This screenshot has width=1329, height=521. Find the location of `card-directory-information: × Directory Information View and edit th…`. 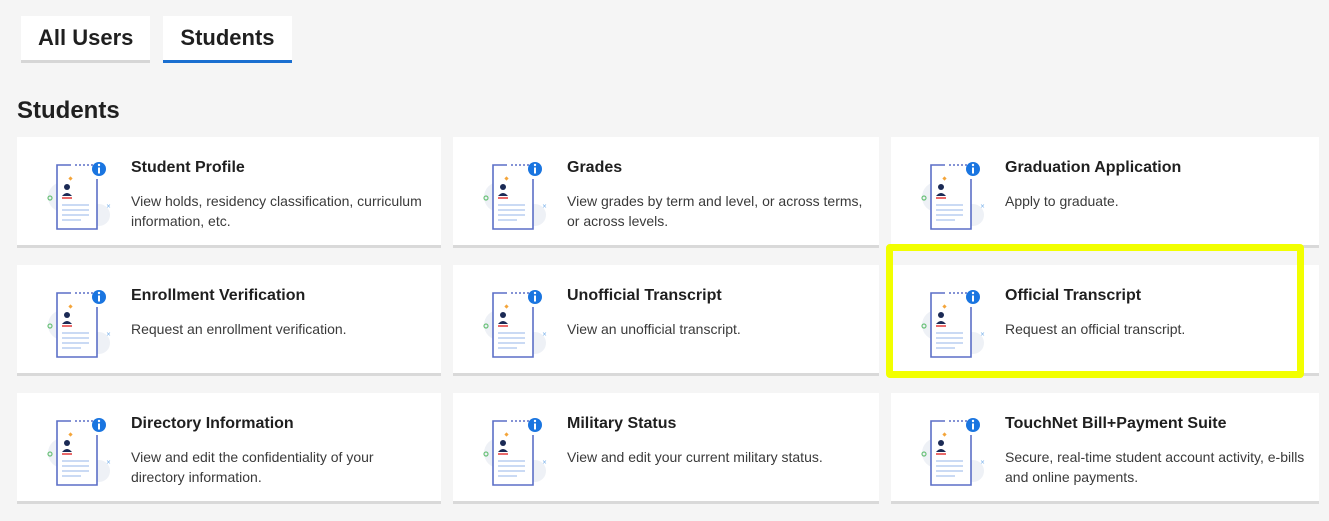

card-directory-information: × Directory Information View and edit th… is located at coordinates (229, 448).